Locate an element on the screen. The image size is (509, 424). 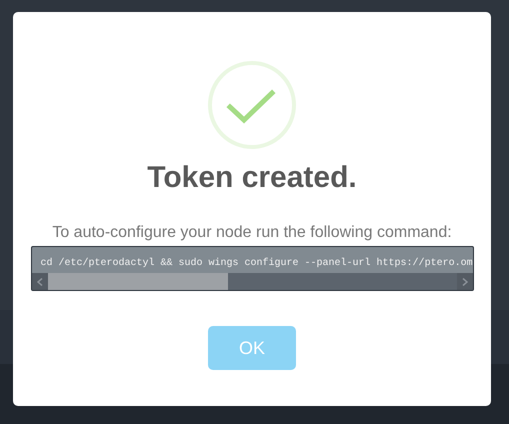
instruction-text: To auto-configure your node run the following command: is located at coordinates (252, 233).